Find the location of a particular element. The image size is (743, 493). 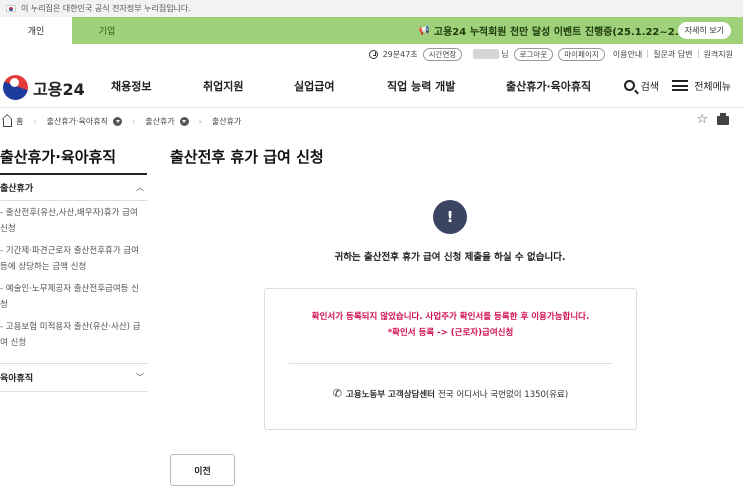

warning-hint: *확인서 등록 -> (근로자)급여신청 is located at coordinates (450, 333).